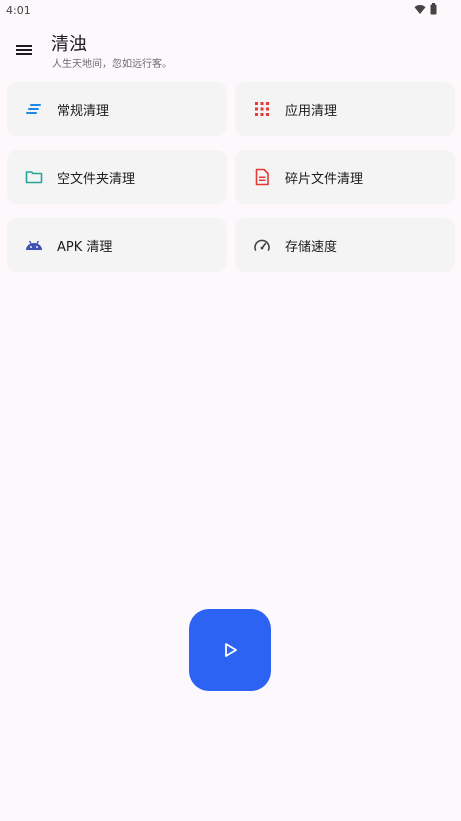  Describe the element at coordinates (112, 64) in the screenshot. I see `app-subtitle: 人生天地间，忽如远行客。` at that location.